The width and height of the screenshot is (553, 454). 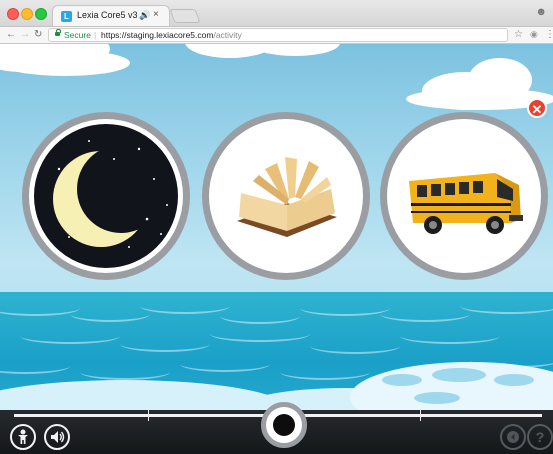 What do you see at coordinates (513, 437) in the screenshot?
I see `back-sound-icon` at bounding box center [513, 437].